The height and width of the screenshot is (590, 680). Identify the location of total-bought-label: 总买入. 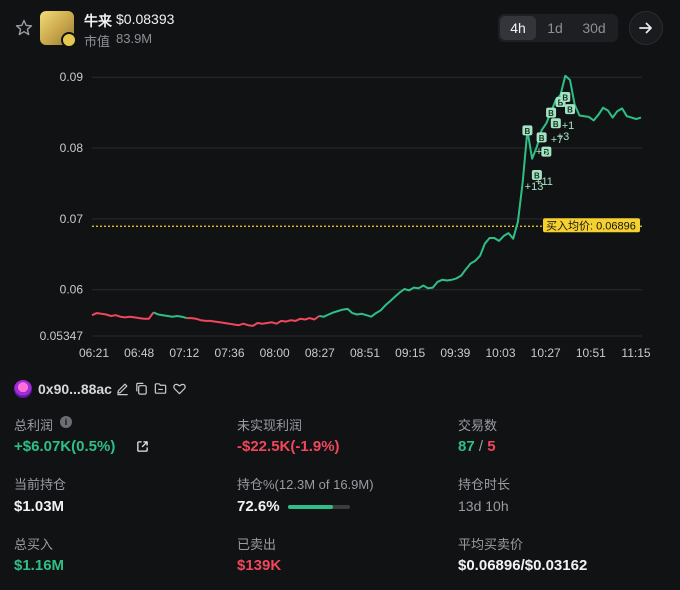
(34, 544).